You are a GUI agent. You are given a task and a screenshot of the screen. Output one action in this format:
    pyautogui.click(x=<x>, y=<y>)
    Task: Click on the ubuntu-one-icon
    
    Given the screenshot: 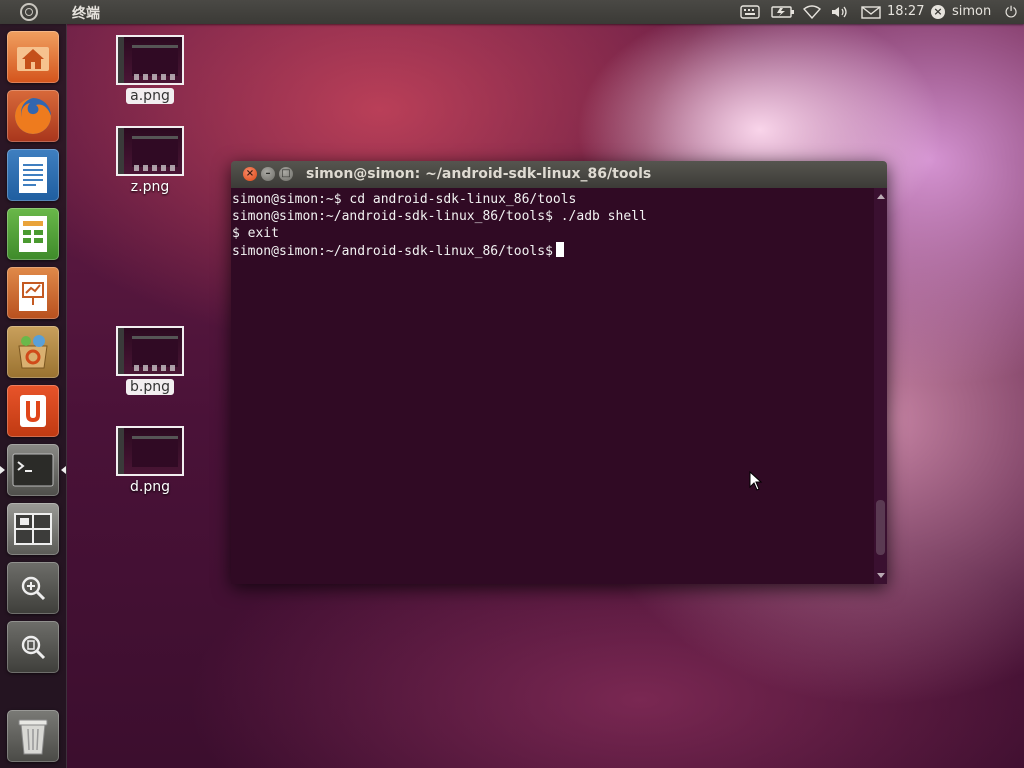 What is the action you would take?
    pyautogui.click(x=33, y=411)
    